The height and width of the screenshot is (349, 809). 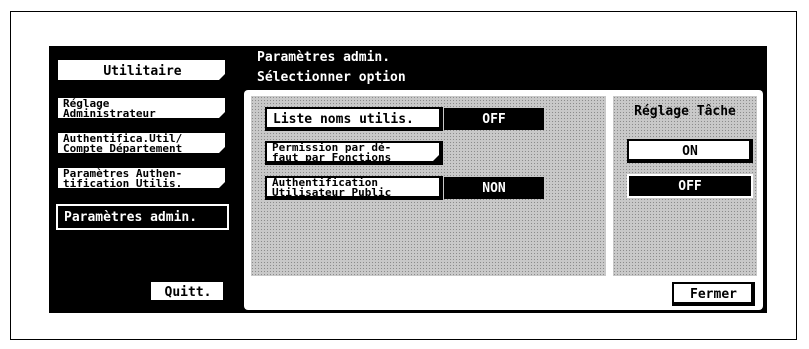 I want to click on parametres-admin-button: Paramètres admin., so click(x=142, y=217).